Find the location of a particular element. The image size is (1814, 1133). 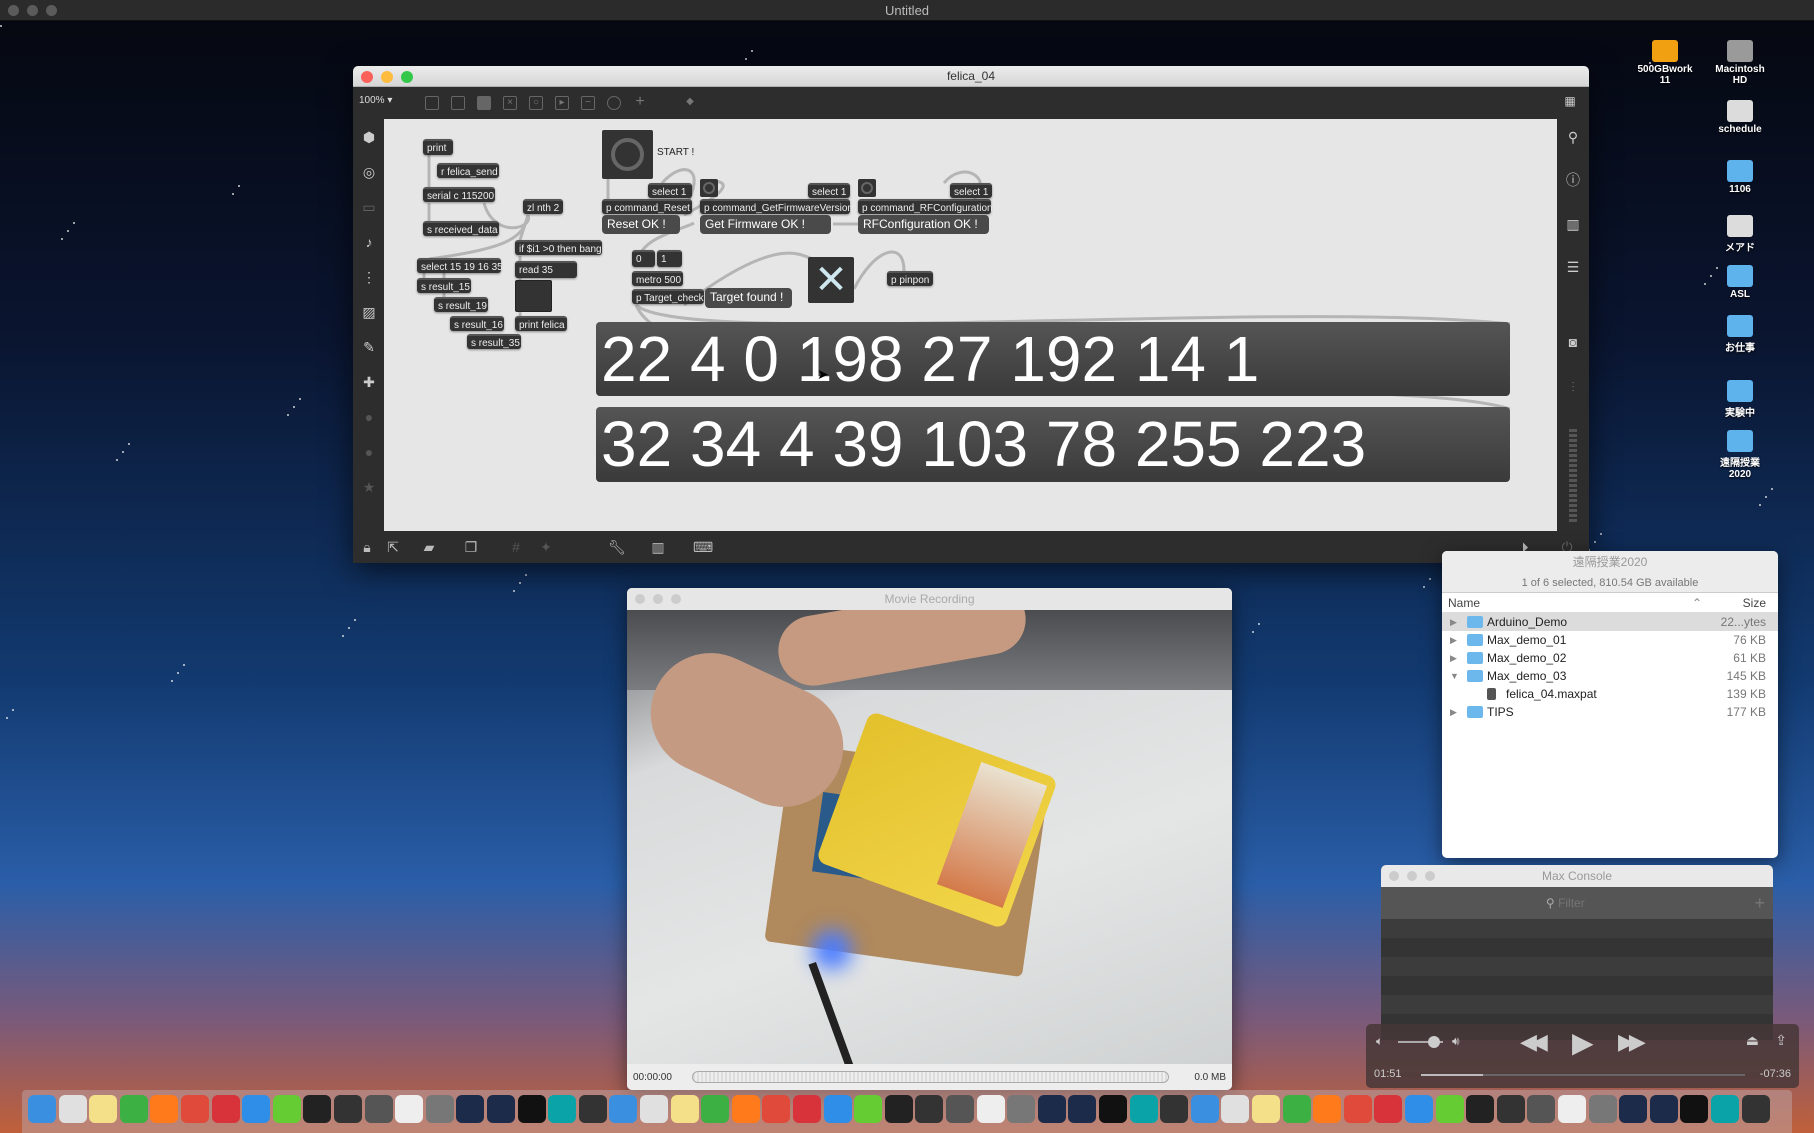

snap-icon: ✦ is located at coordinates (546, 547).